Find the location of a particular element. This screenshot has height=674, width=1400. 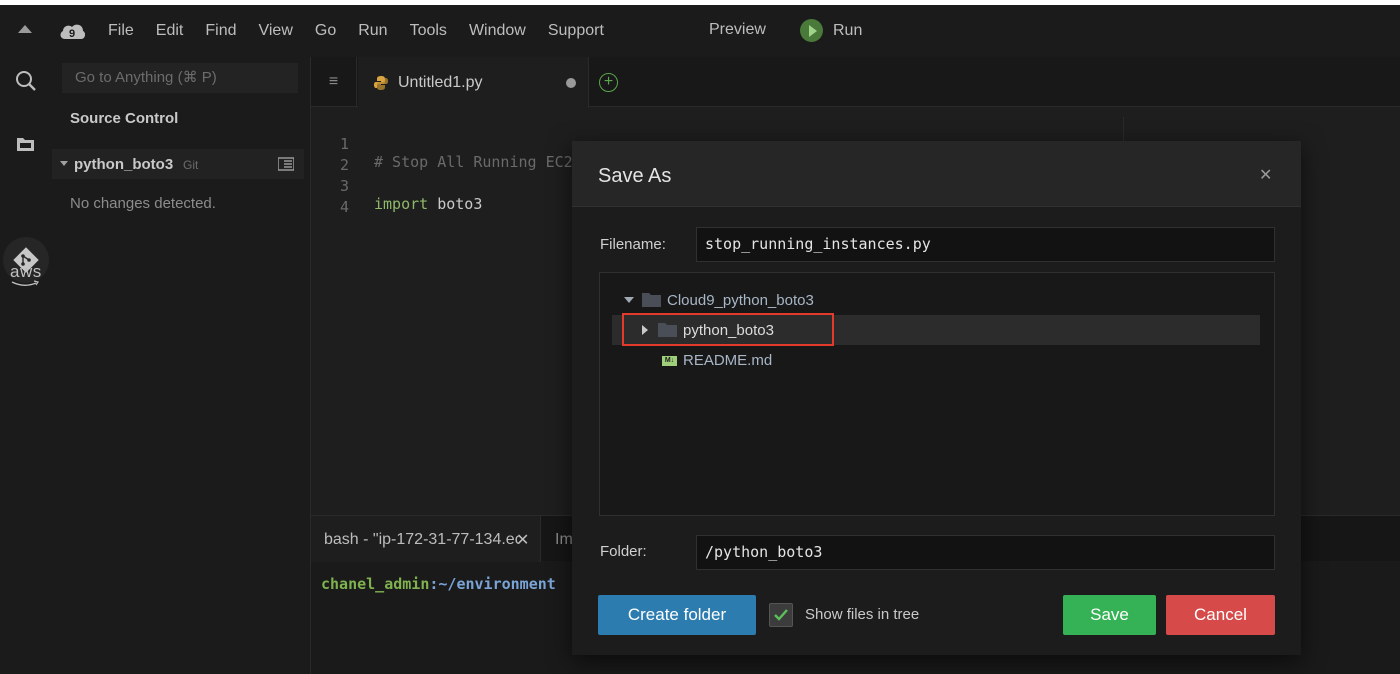

code-line: 1 # Stop All Running EC2 Instances is located at coordinates (487, 144).